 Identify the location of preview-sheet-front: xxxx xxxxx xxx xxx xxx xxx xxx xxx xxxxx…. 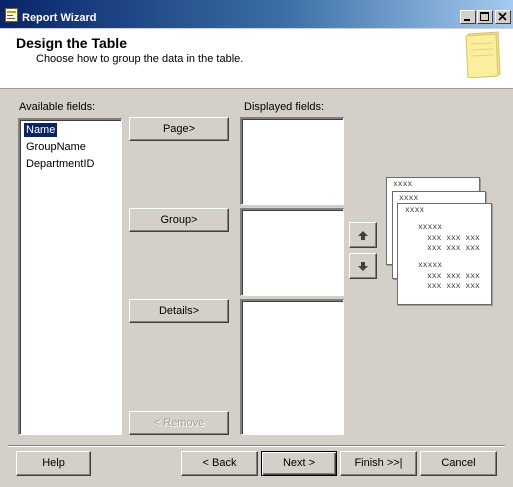
(444, 254).